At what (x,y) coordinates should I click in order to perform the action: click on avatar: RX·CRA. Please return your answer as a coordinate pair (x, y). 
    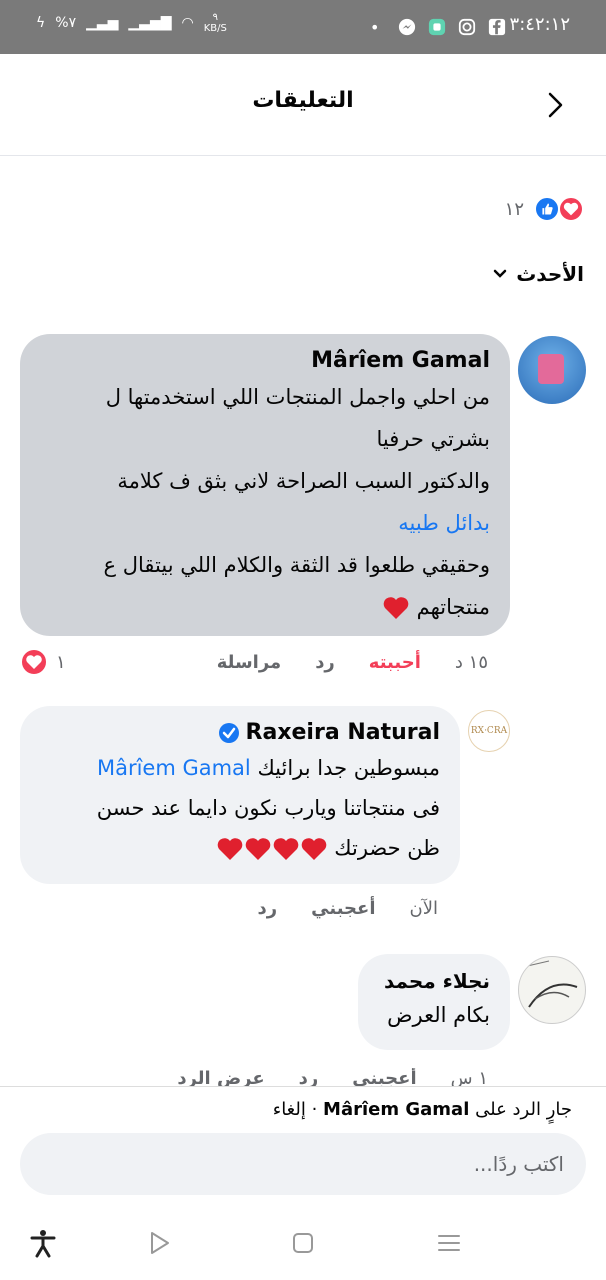
    Looking at the image, I should click on (489, 731).